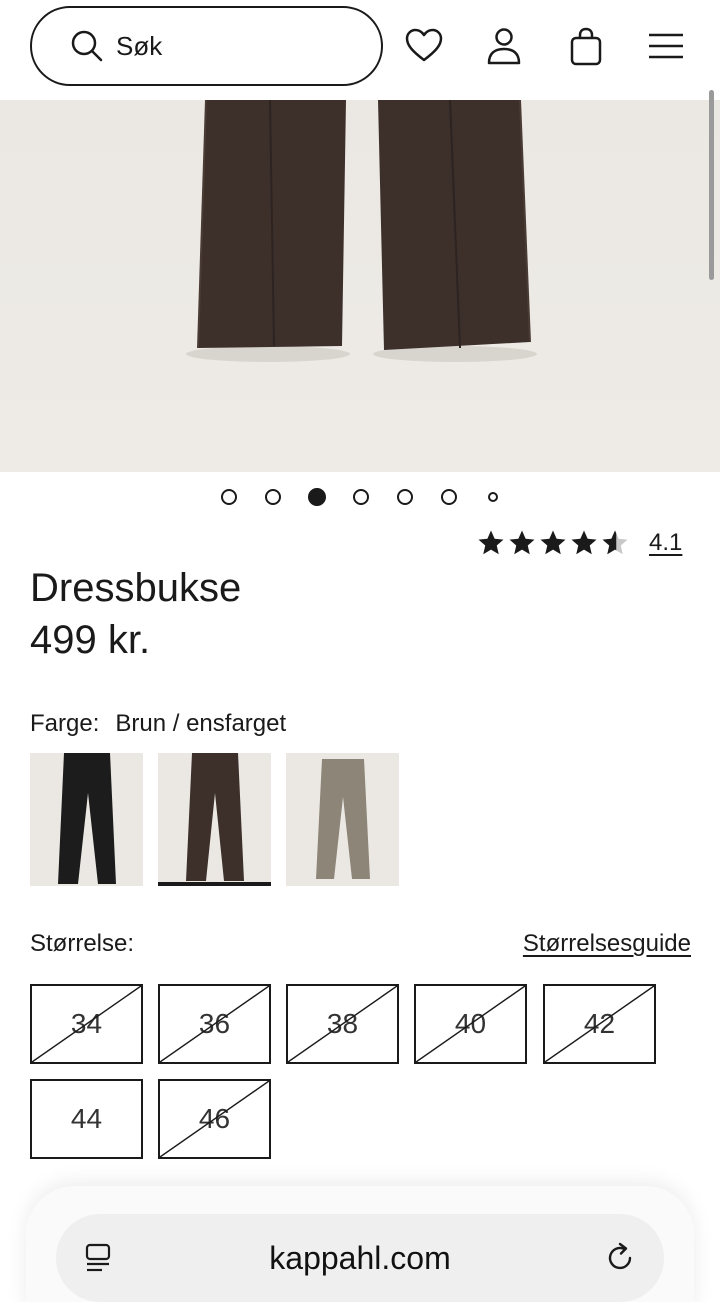 Image resolution: width=720 pixels, height=1302 pixels. Describe the element at coordinates (87, 46) in the screenshot. I see `search-icon` at that location.